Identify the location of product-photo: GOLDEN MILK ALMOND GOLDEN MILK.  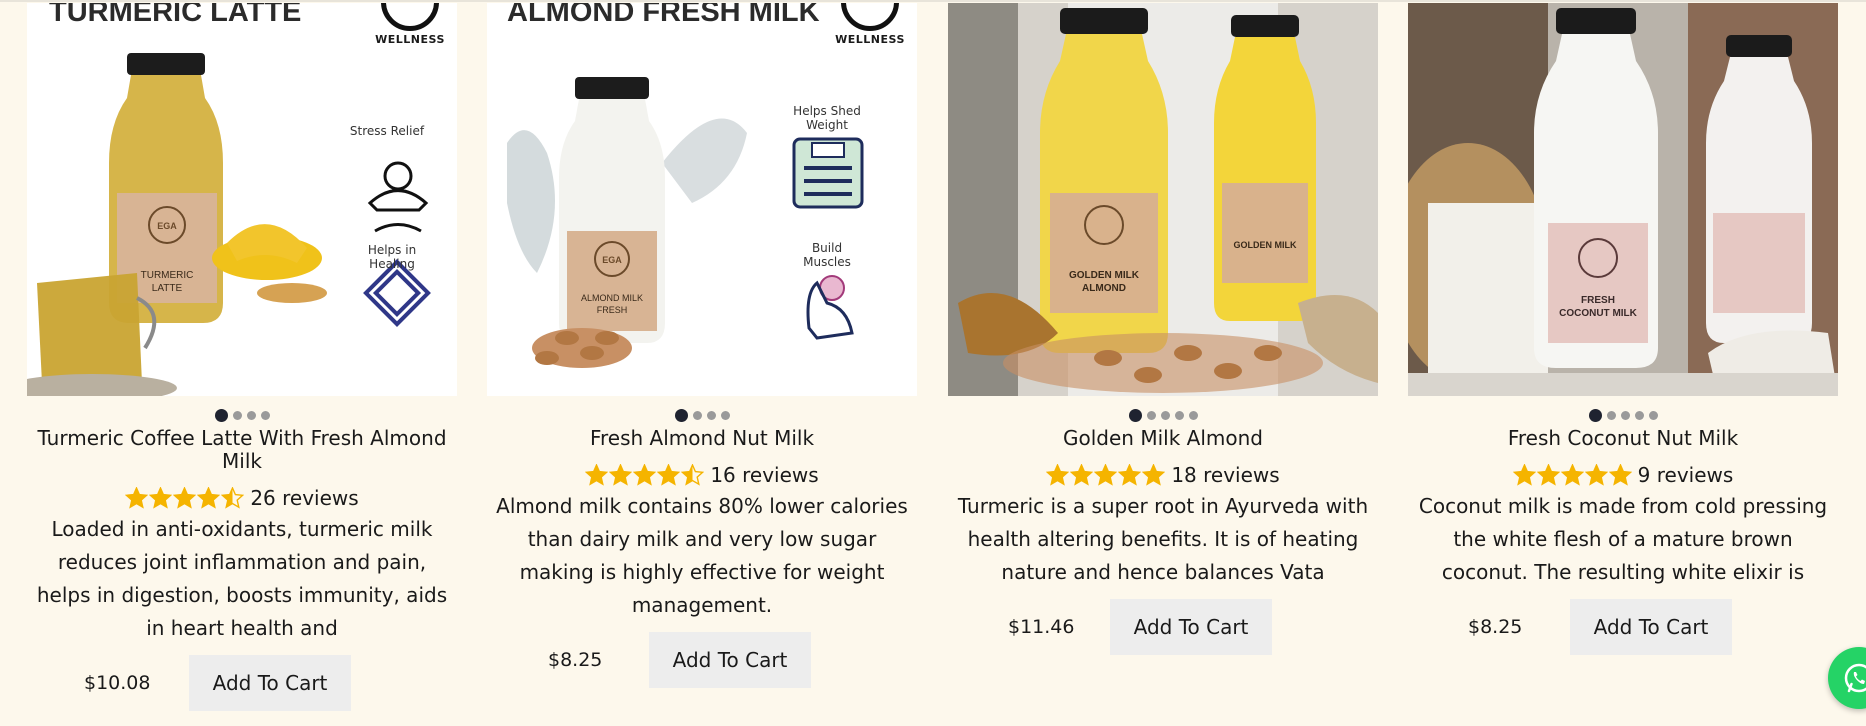
(1163, 199).